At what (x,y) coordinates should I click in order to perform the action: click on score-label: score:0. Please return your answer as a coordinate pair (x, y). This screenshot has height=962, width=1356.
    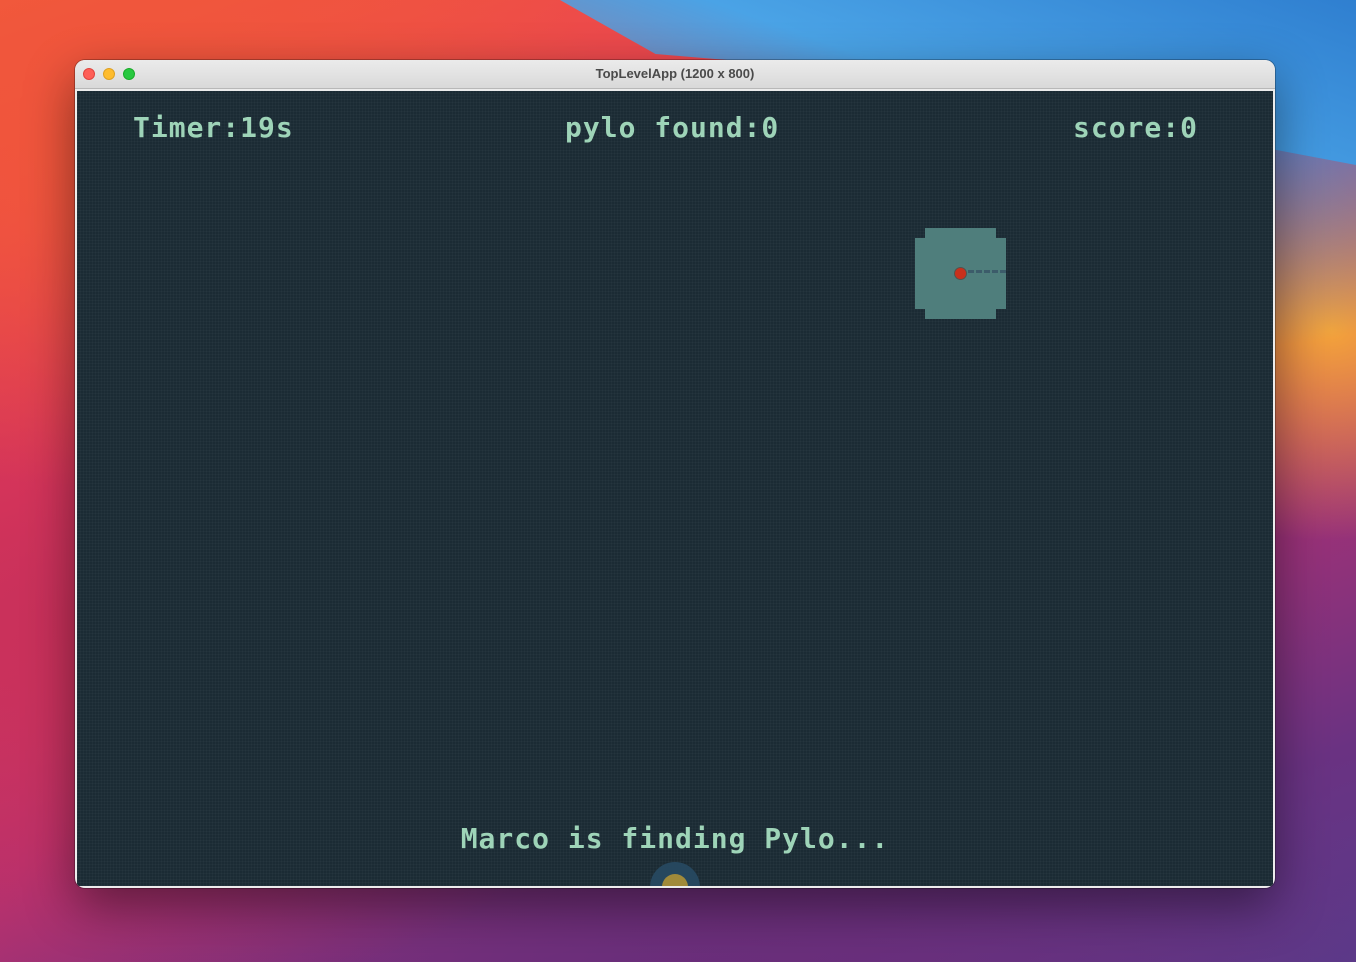
    Looking at the image, I should click on (1135, 127).